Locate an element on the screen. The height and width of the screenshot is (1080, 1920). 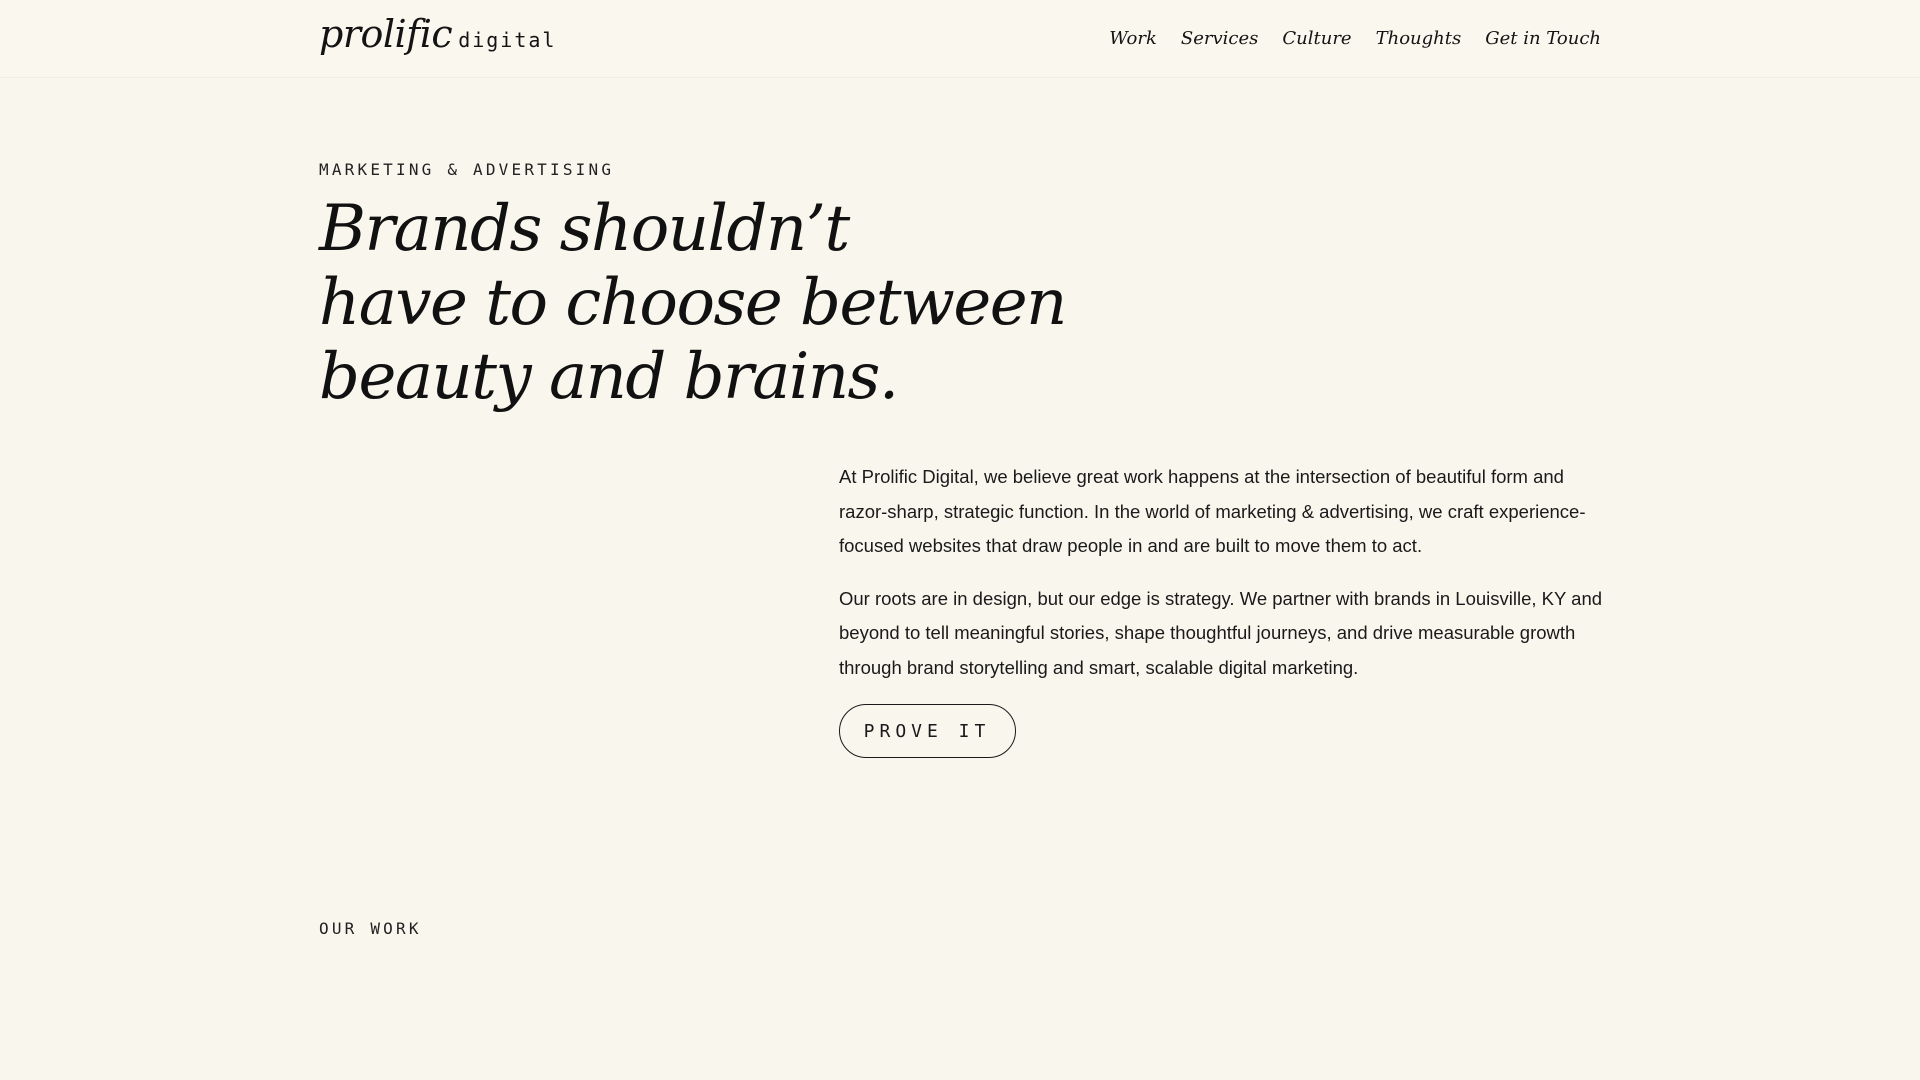
prove-it-button: PROVE IT is located at coordinates (927, 731).